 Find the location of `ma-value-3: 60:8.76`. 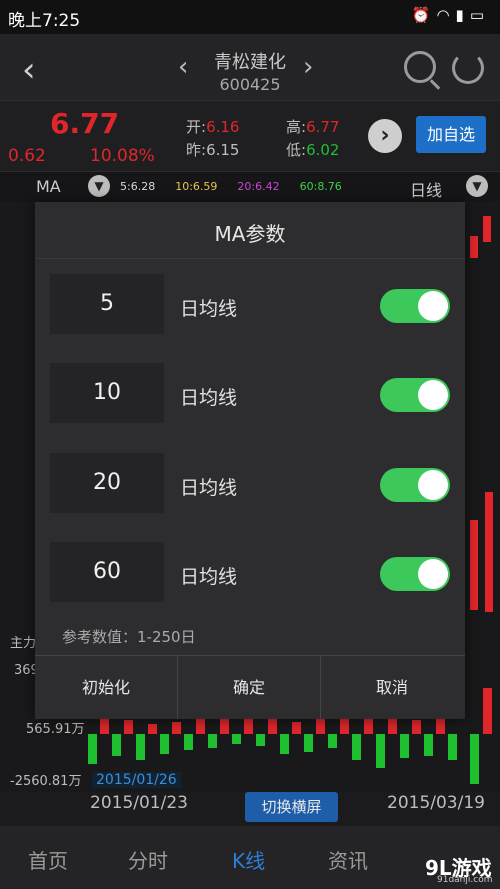

ma-value-3: 60:8.76 is located at coordinates (320, 186).